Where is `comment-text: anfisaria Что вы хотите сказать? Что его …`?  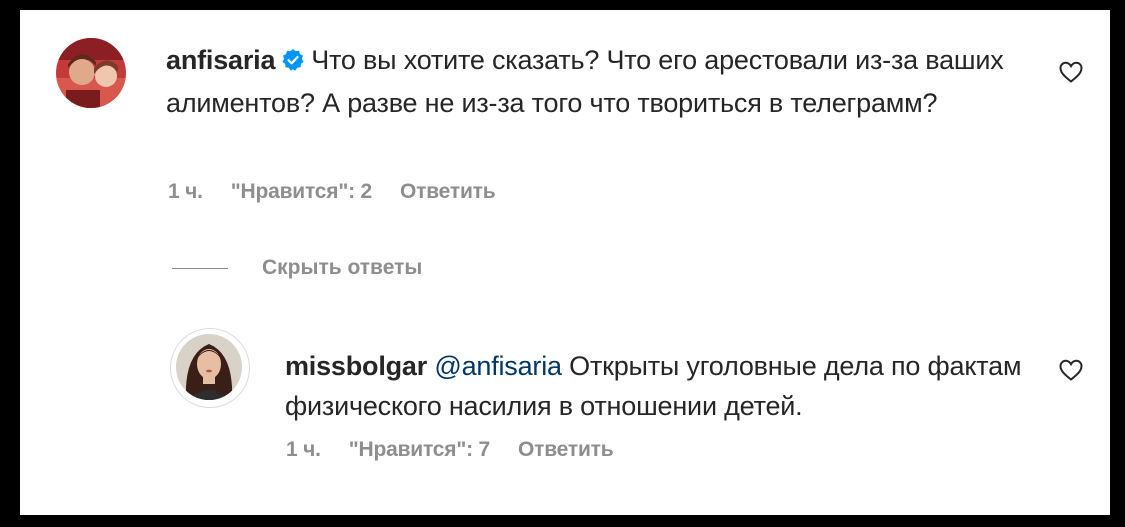 comment-text: anfisaria Что вы хотите сказать? Что его … is located at coordinates (601, 81).